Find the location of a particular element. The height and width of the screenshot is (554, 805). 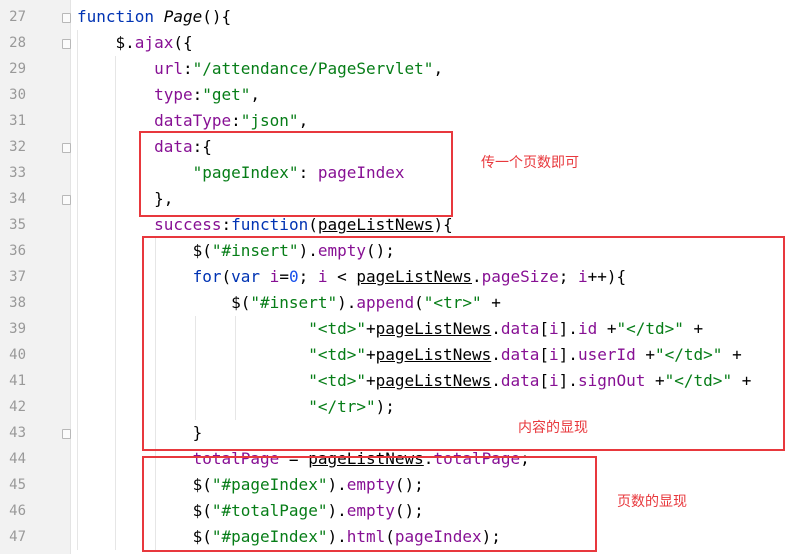

code-token: "get" is located at coordinates (226, 94).